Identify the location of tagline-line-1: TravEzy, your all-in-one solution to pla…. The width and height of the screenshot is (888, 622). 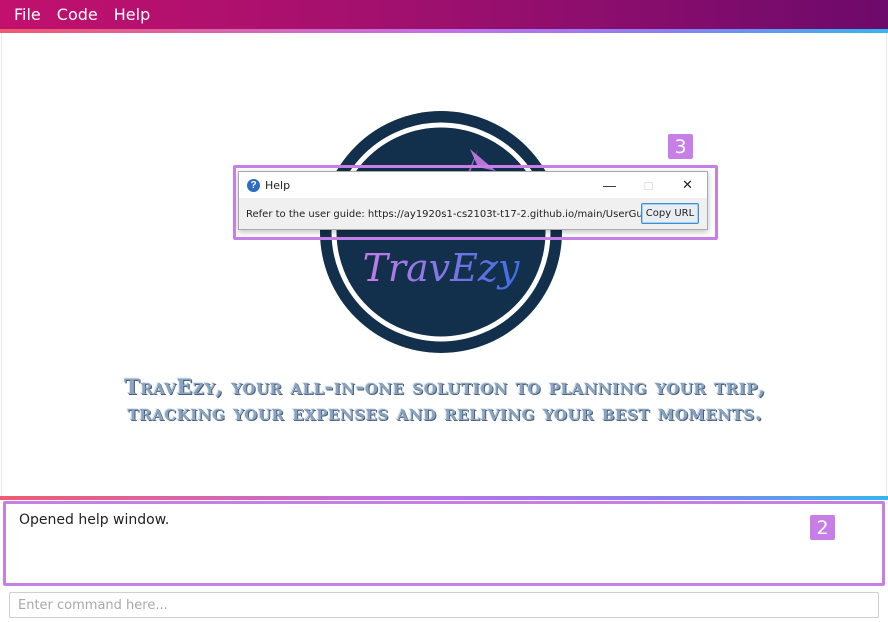
(445, 386).